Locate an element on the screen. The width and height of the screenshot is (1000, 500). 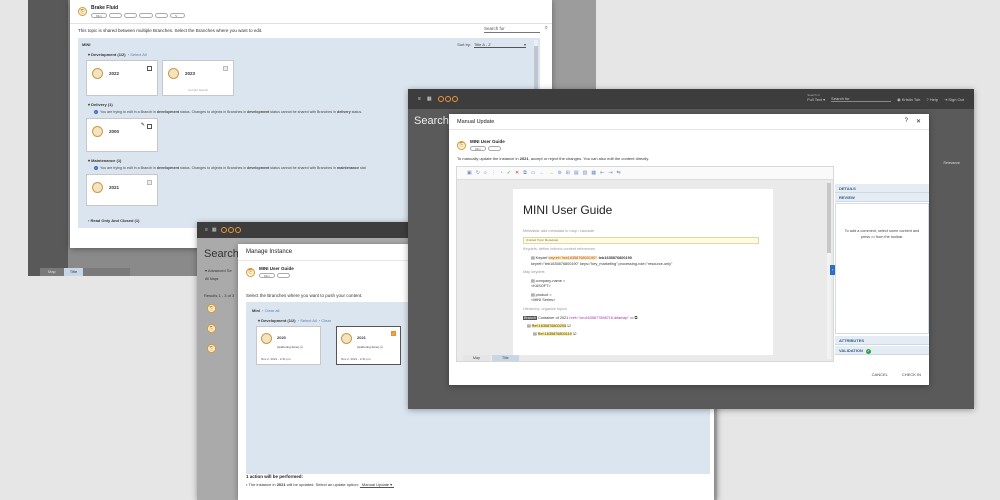
sort-control: Sort by: Title A - Z ▾ is located at coordinates (491, 45).